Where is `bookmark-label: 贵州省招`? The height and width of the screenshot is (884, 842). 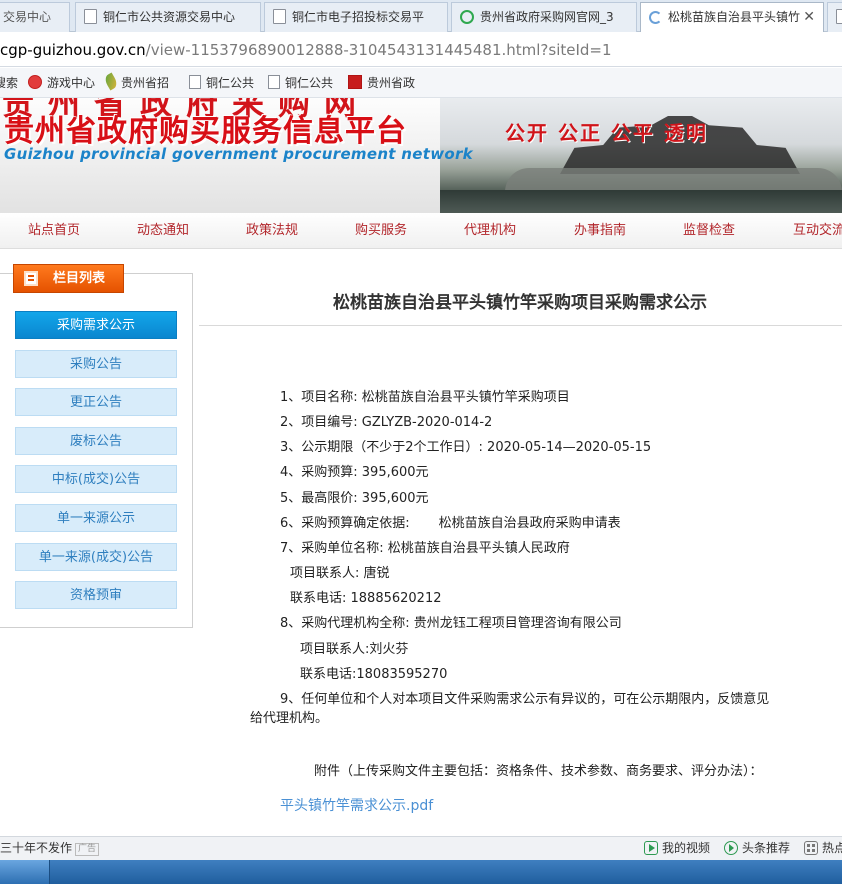 bookmark-label: 贵州省招 is located at coordinates (145, 83).